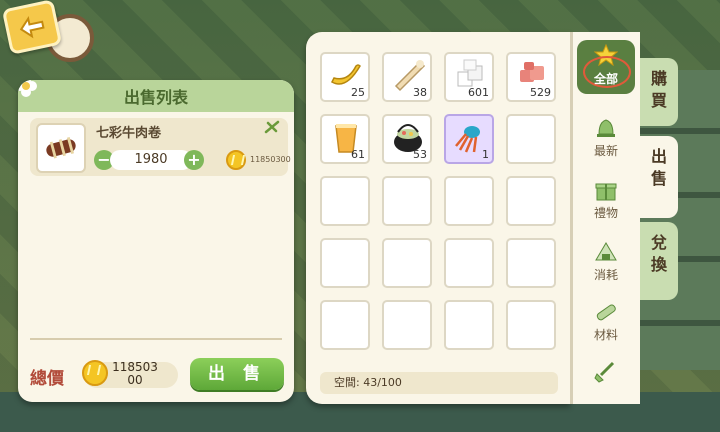  I want to click on category-material: 材料, so click(606, 321).